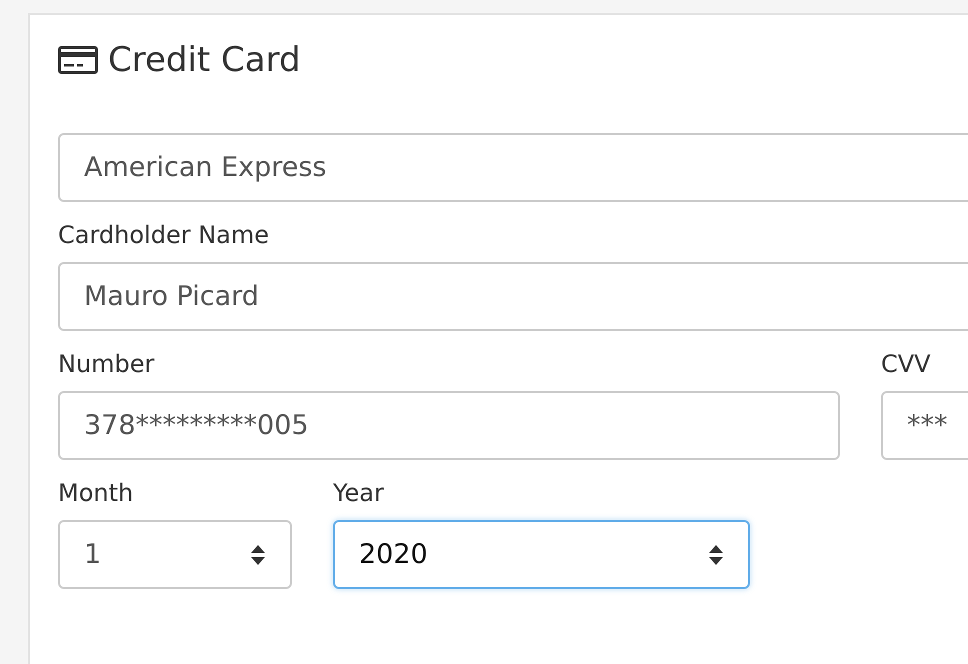  What do you see at coordinates (175, 554) in the screenshot?
I see `month-select: 1` at bounding box center [175, 554].